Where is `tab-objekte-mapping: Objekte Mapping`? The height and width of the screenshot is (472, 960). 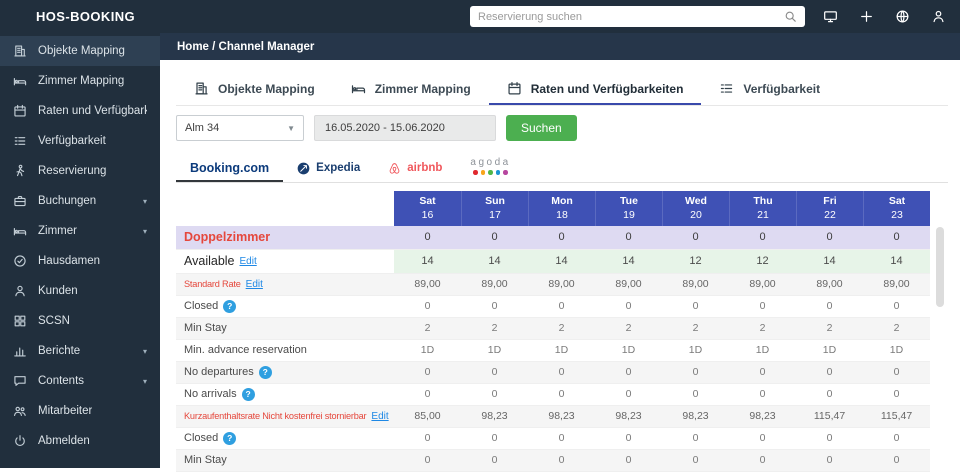
tab-objekte-mapping: Objekte Mapping is located at coordinates (254, 89).